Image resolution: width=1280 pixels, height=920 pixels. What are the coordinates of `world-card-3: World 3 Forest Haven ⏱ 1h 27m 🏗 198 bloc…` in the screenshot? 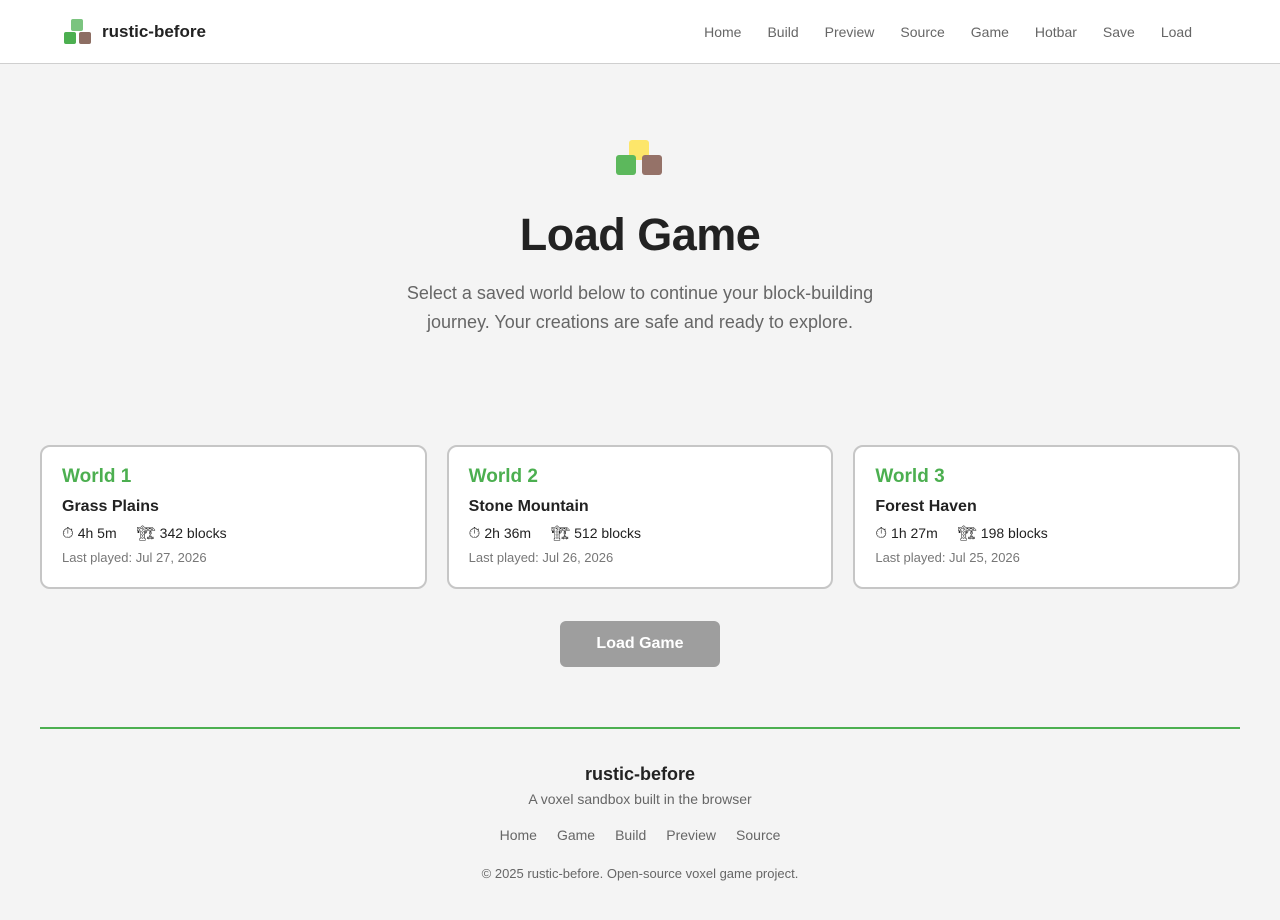 It's located at (1047, 517).